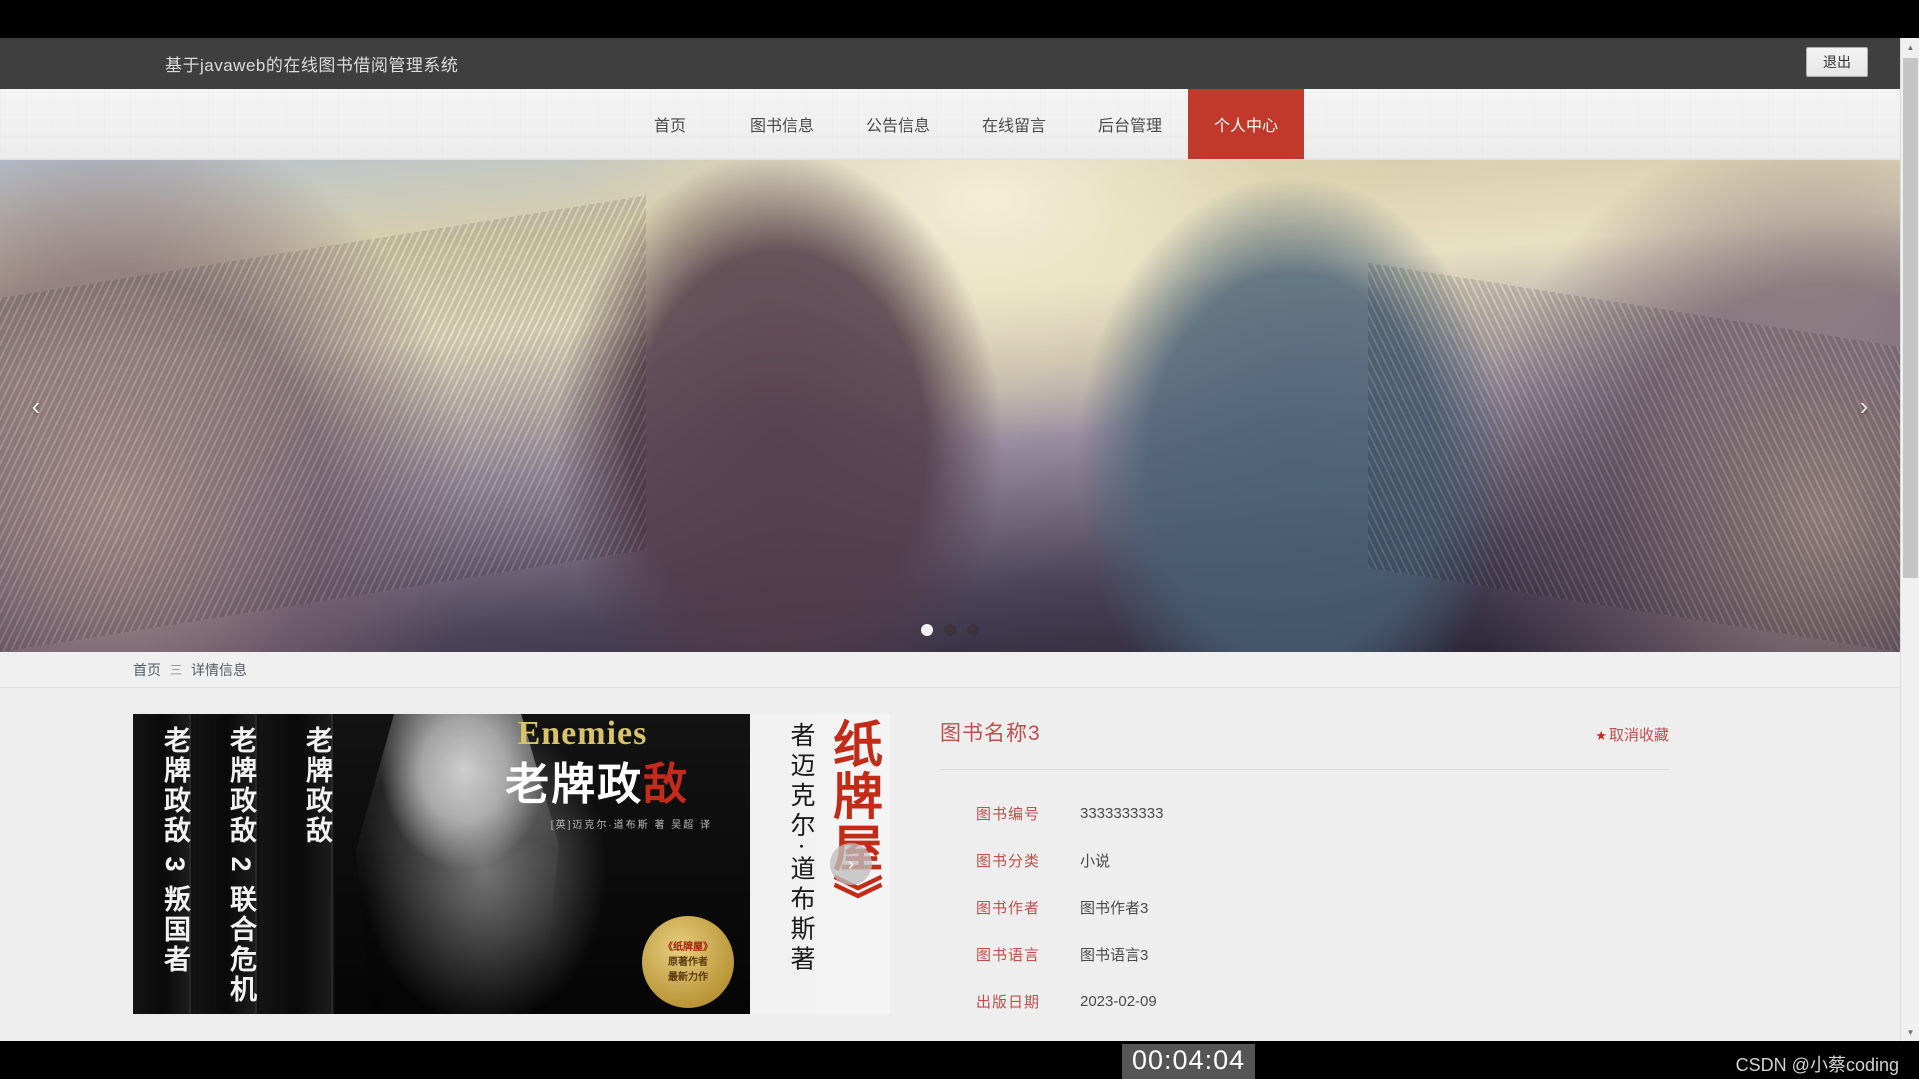  I want to click on field-label: 图书分类, so click(1008, 861).